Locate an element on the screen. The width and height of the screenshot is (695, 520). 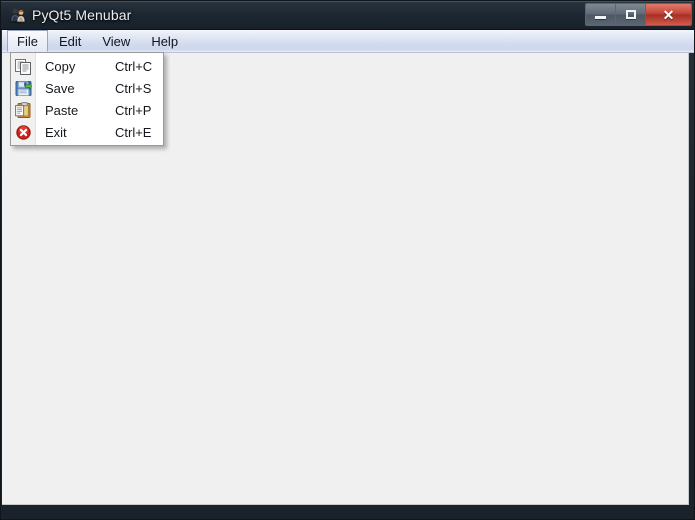
window-controls: ✕ is located at coordinates (638, 14).